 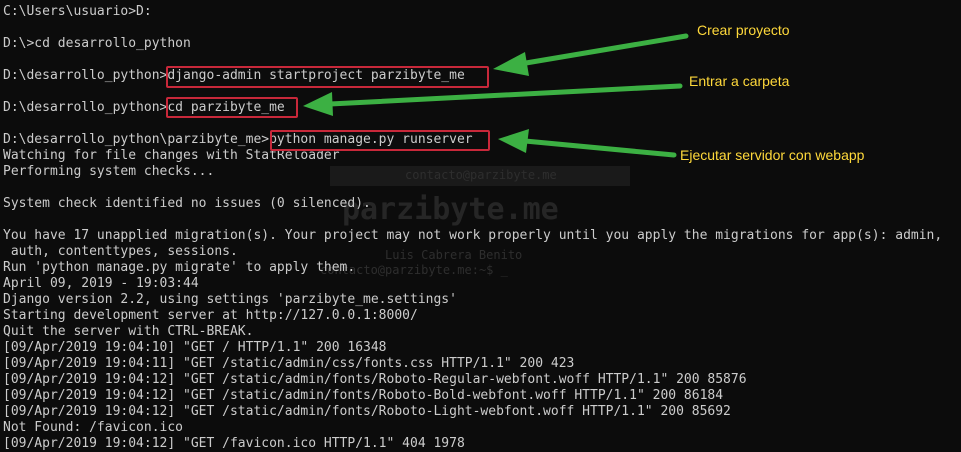 What do you see at coordinates (772, 155) in the screenshot?
I see `annotation-run-server: Ejecutar servidor con webapp` at bounding box center [772, 155].